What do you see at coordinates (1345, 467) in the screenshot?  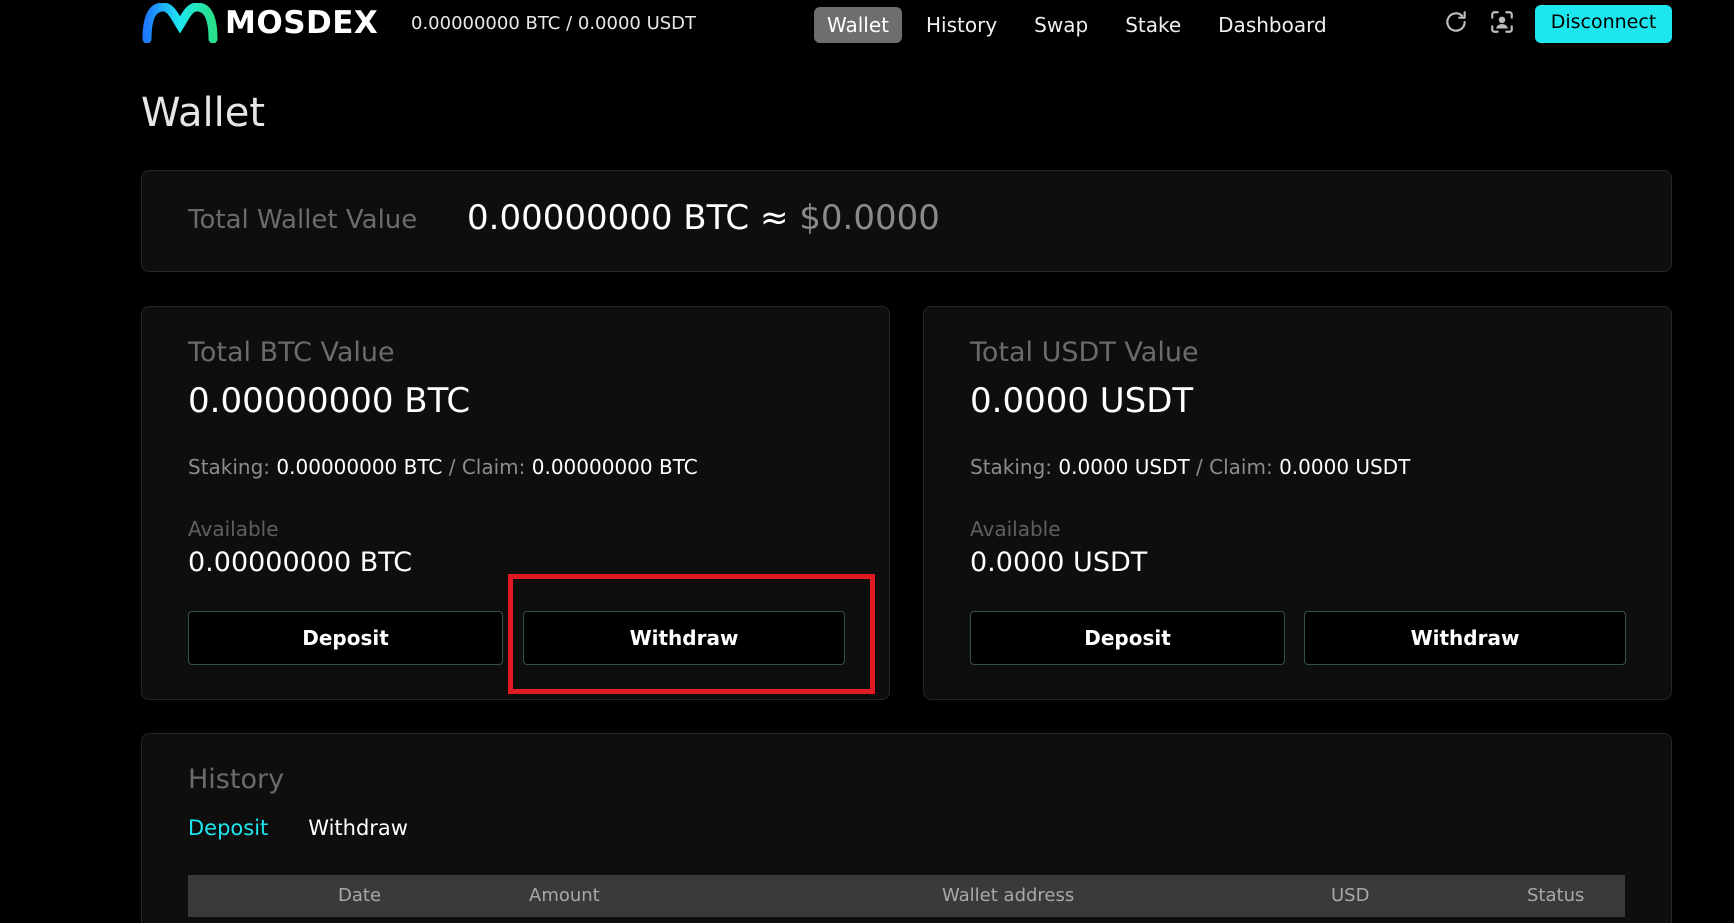 I see `usdt-claim-value: 0.0000 USDT` at bounding box center [1345, 467].